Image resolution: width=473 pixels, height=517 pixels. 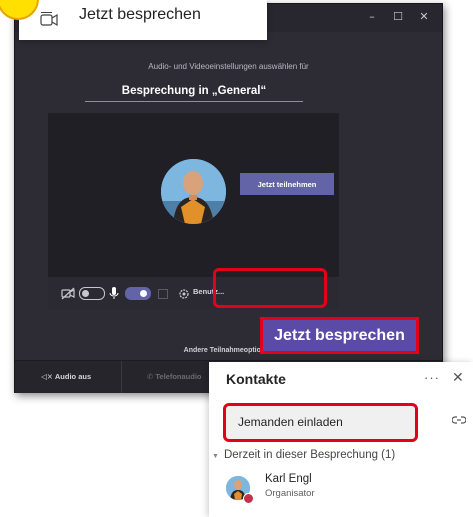 What do you see at coordinates (288, 479) in the screenshot?
I see `attendee-name: Karl Engl` at bounding box center [288, 479].